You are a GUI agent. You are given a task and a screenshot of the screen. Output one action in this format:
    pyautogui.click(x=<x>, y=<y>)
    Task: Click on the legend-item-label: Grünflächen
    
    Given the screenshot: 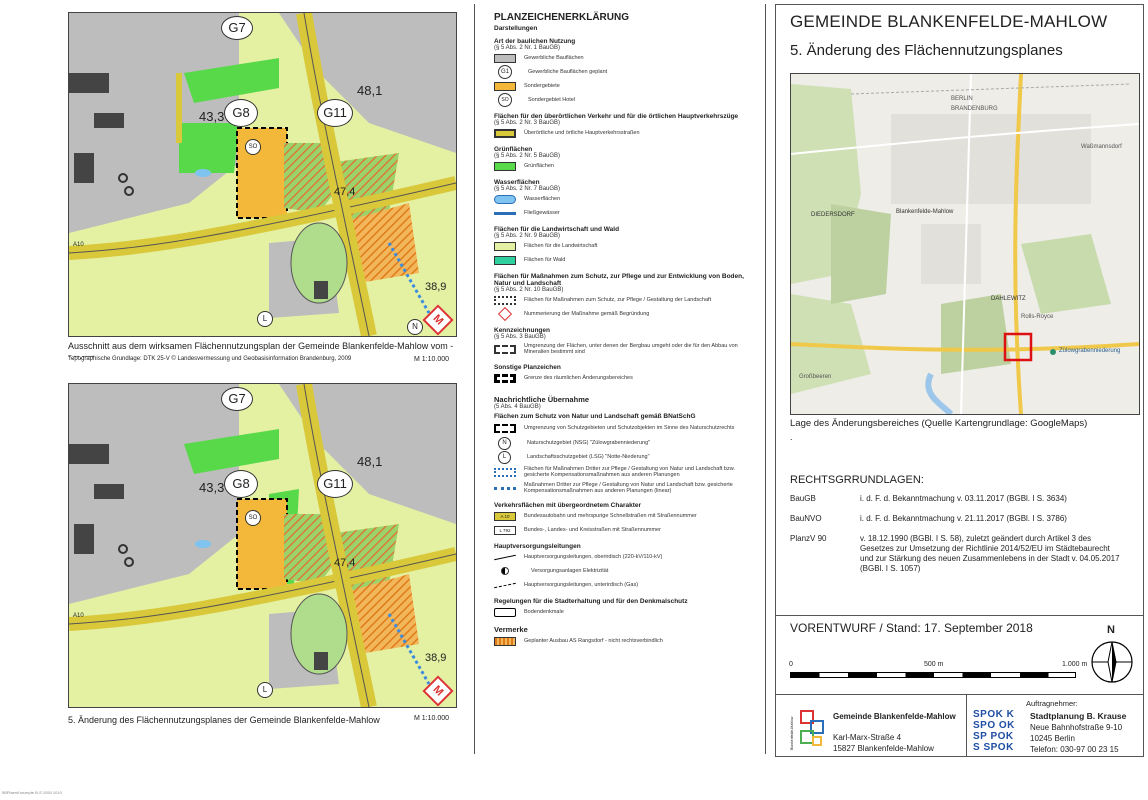 What is the action you would take?
    pyautogui.click(x=539, y=165)
    